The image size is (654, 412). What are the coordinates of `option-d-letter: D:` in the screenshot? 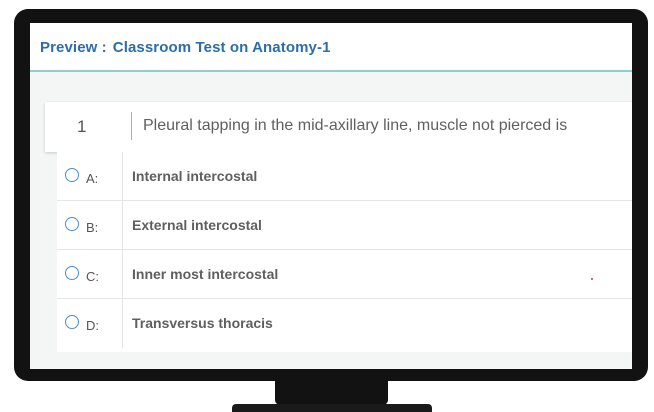 It's located at (92, 325).